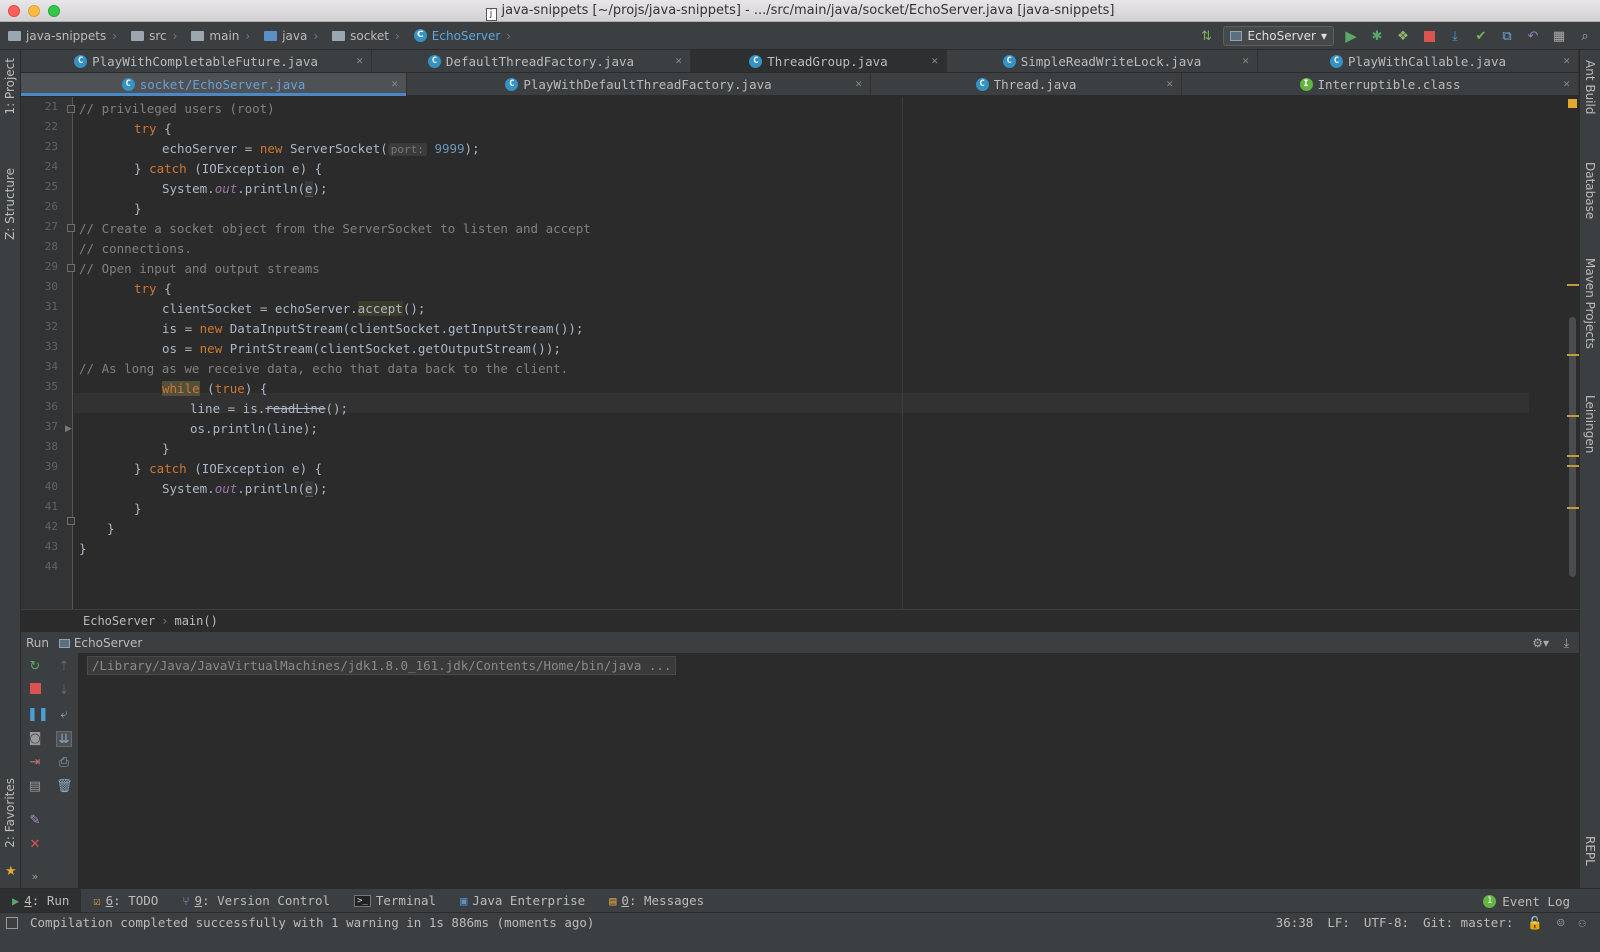 This screenshot has height=952, width=1600. I want to click on lock-icon: 🔓, so click(1535, 923).